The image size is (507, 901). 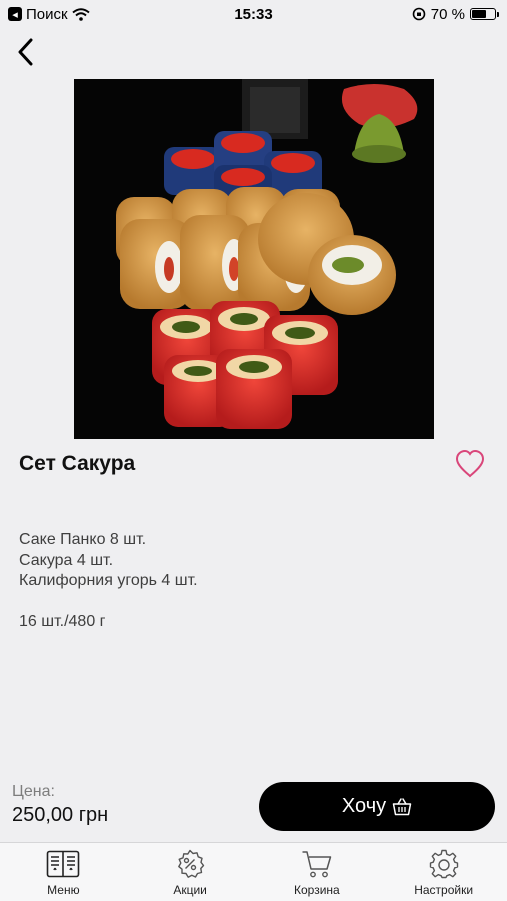 What do you see at coordinates (63, 890) in the screenshot?
I see `tab-menu-label: Меню` at bounding box center [63, 890].